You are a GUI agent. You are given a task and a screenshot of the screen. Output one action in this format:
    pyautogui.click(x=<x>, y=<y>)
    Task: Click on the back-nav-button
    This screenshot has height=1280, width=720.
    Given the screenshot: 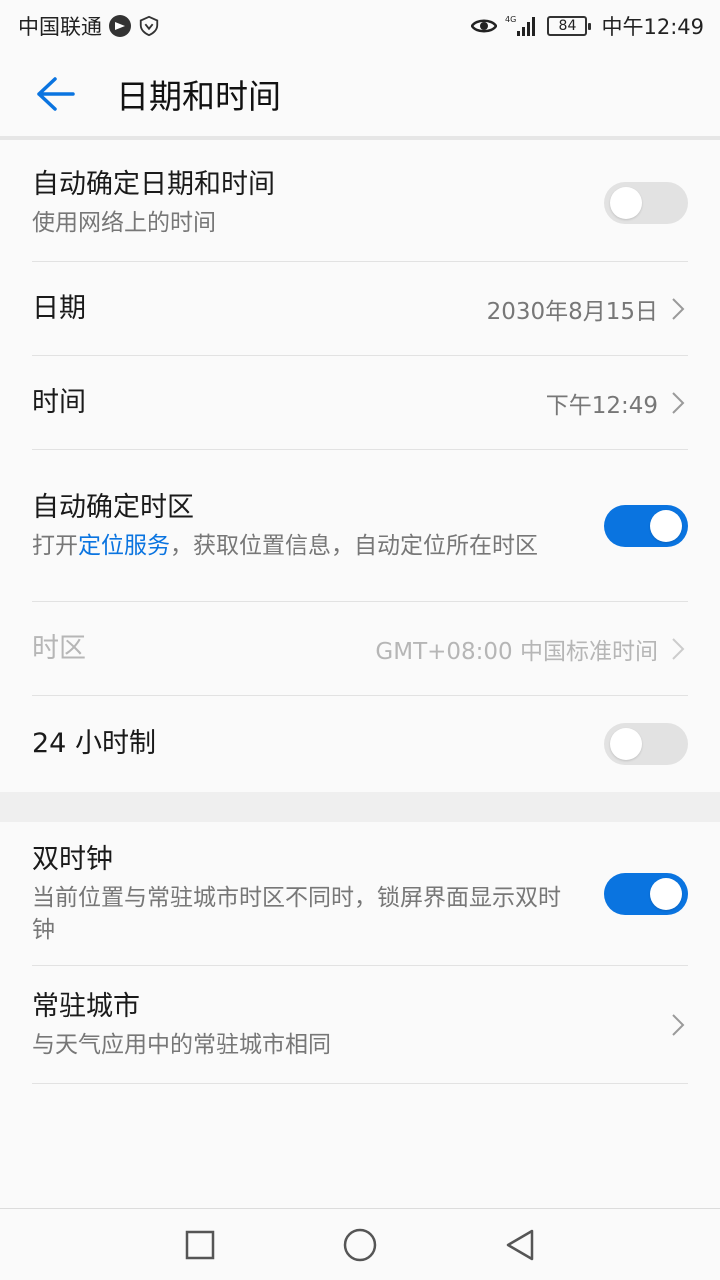 What is the action you would take?
    pyautogui.click(x=520, y=1244)
    